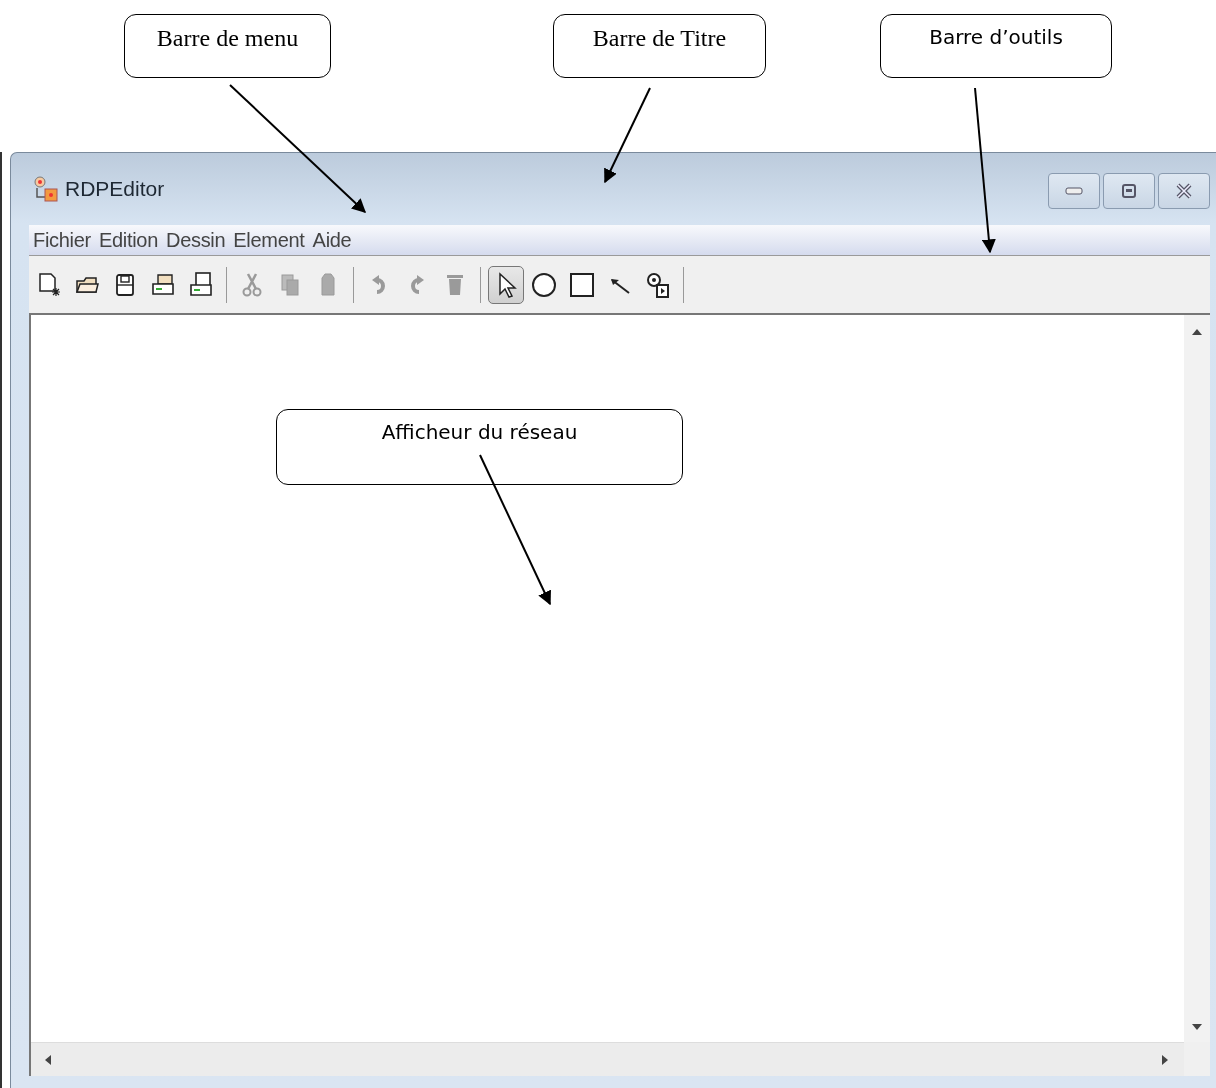 This screenshot has height=1088, width=1216. Describe the element at coordinates (48, 1059) in the screenshot. I see `scroll-left-icon` at that location.